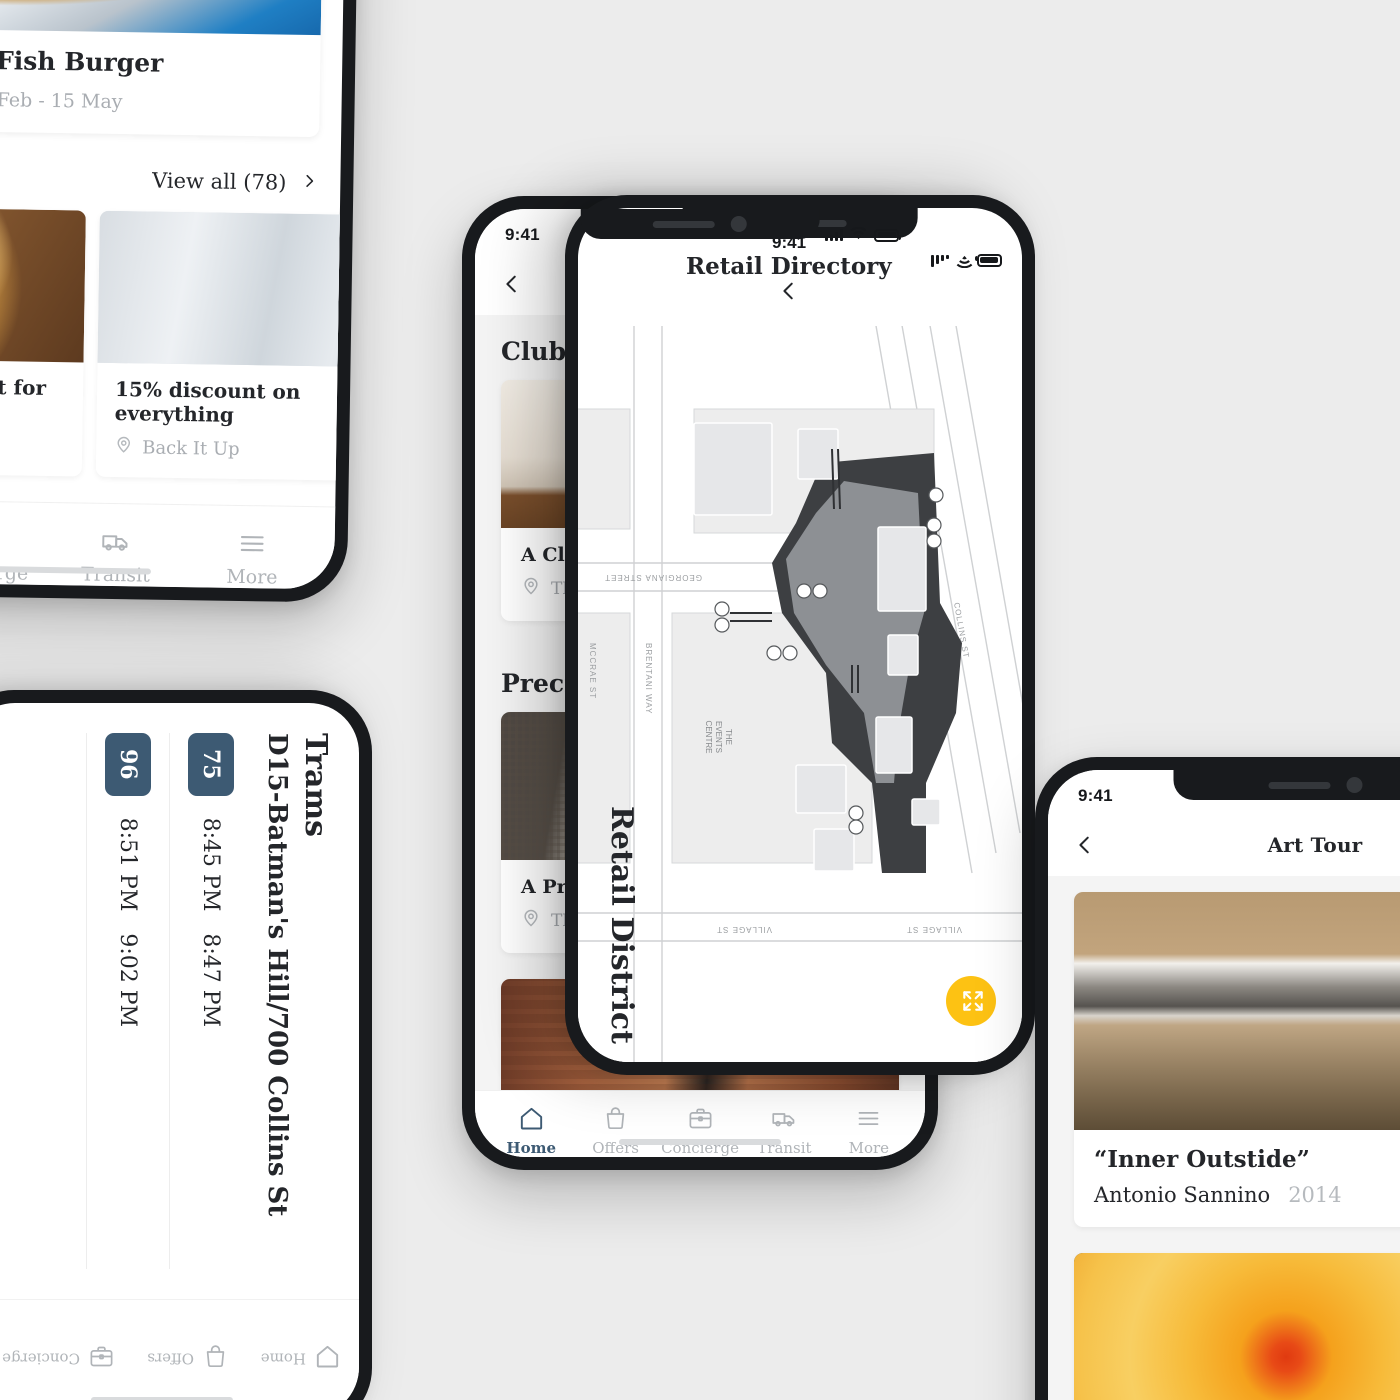  Describe the element at coordinates (207, 401) in the screenshot. I see `offer-title: 15% discount on everything` at that location.